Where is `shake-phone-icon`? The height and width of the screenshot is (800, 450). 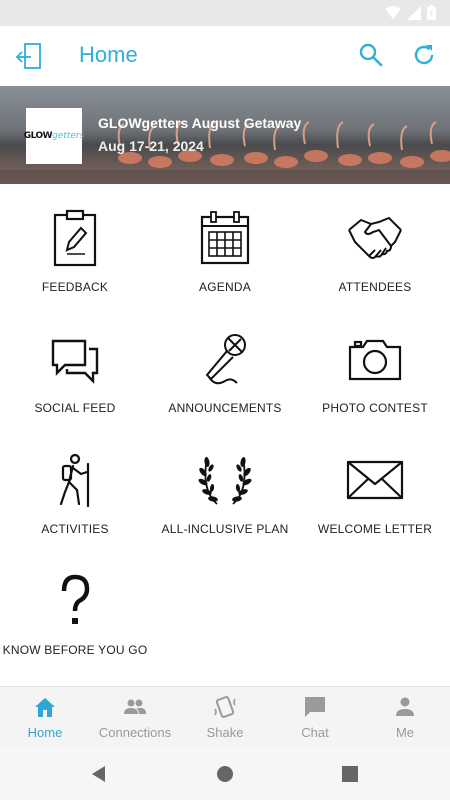
shake-phone-icon is located at coordinates (225, 707).